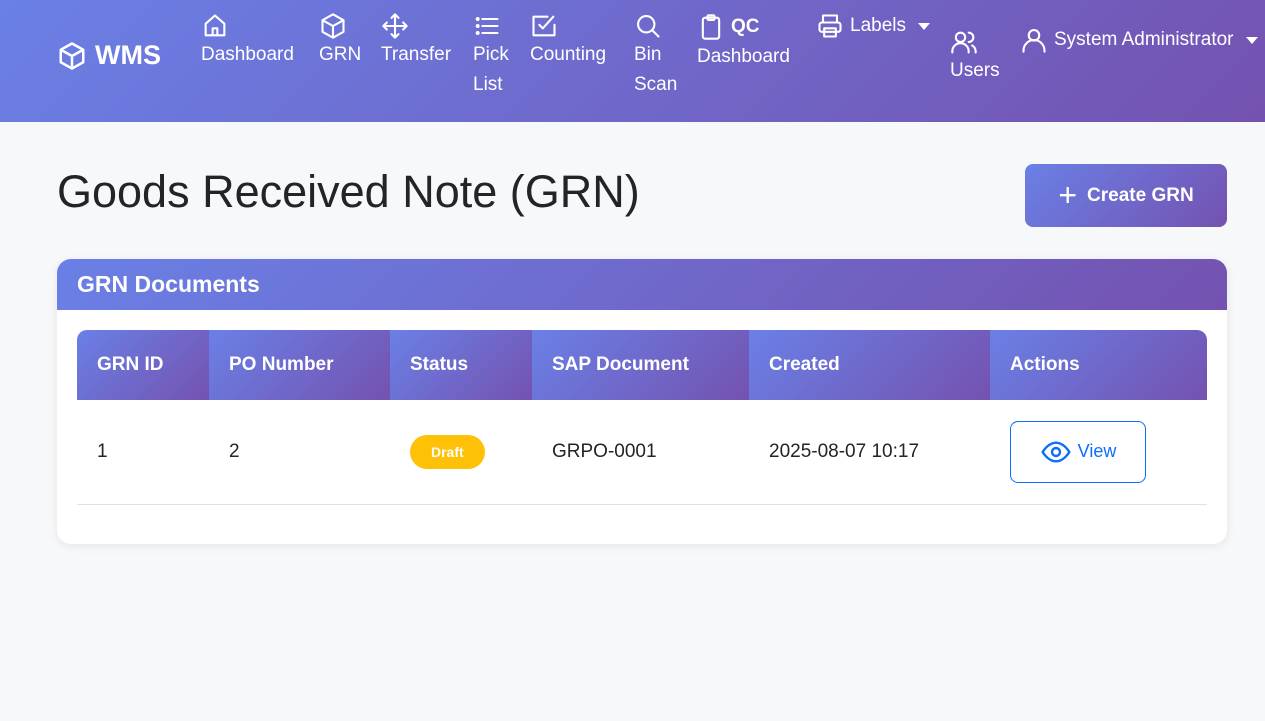 The image size is (1265, 721). What do you see at coordinates (247, 41) in the screenshot?
I see `nav-dashboard: Dashboard` at bounding box center [247, 41].